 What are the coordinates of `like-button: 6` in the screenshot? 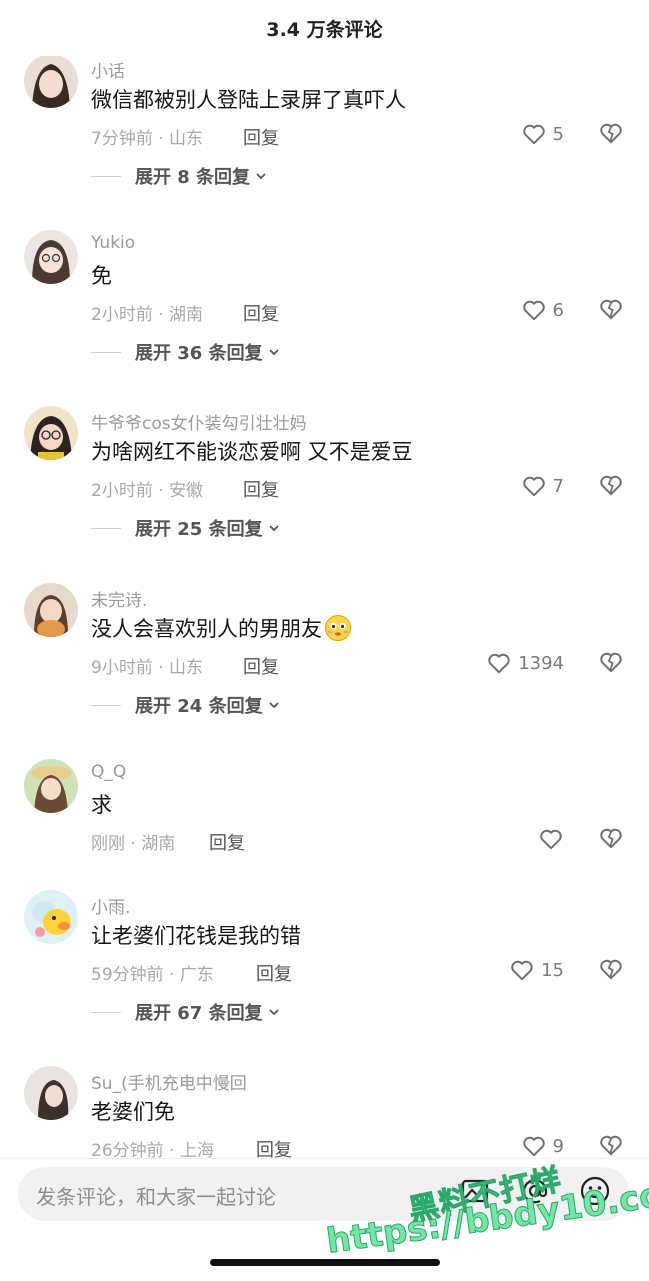 It's located at (542, 310).